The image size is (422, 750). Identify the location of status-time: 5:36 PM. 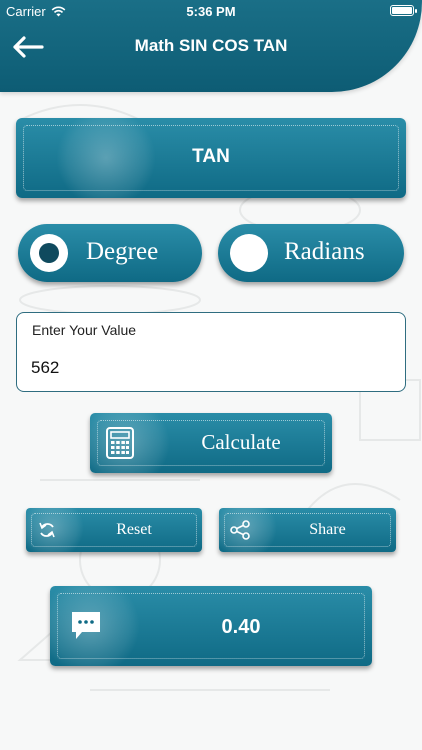
(211, 11).